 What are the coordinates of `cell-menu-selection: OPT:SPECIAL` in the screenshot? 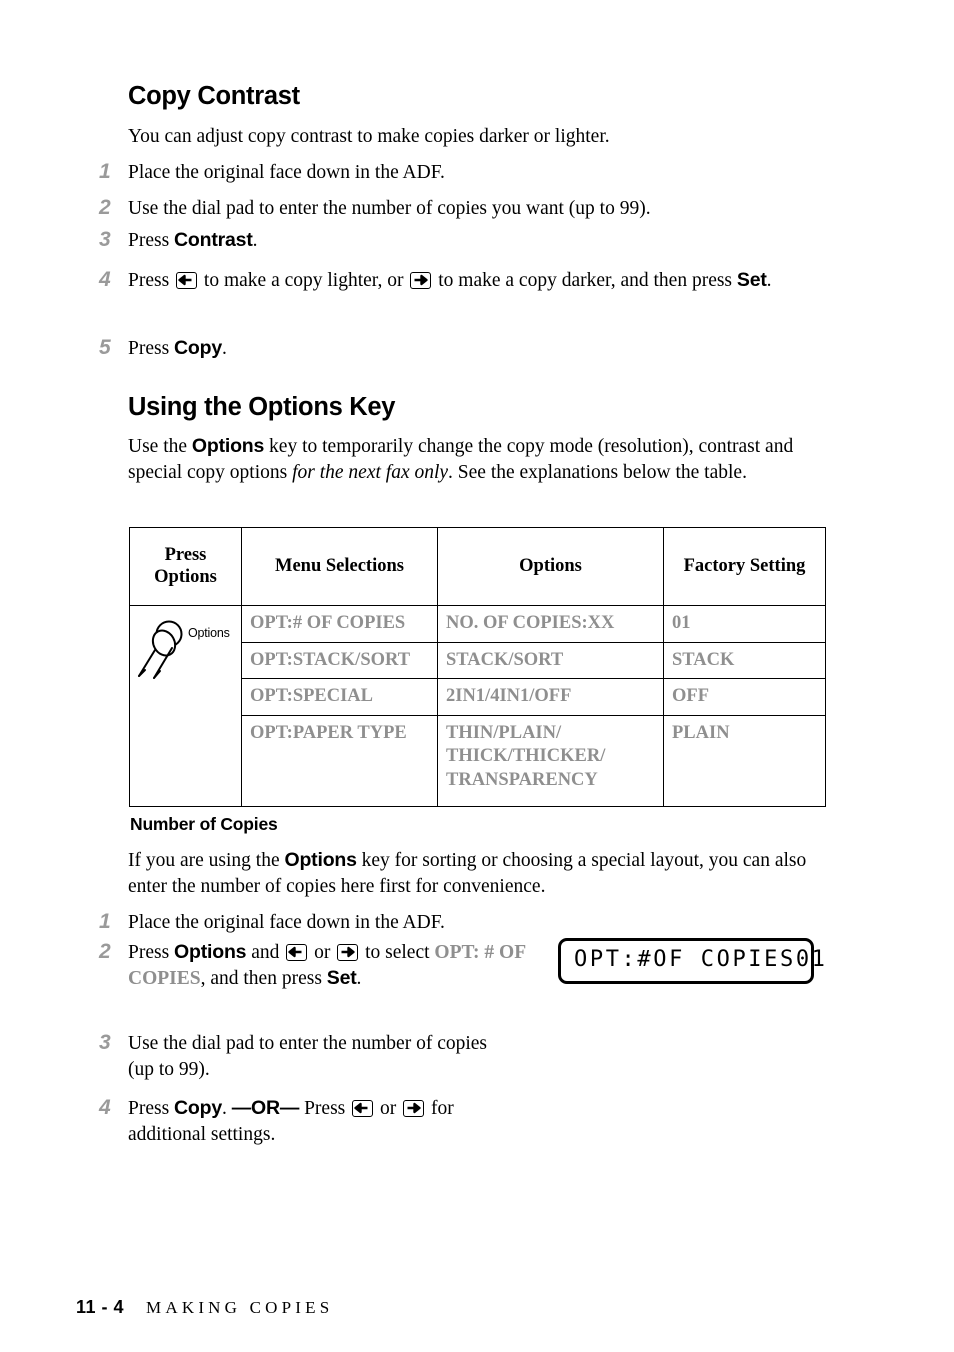 It's located at (339, 697).